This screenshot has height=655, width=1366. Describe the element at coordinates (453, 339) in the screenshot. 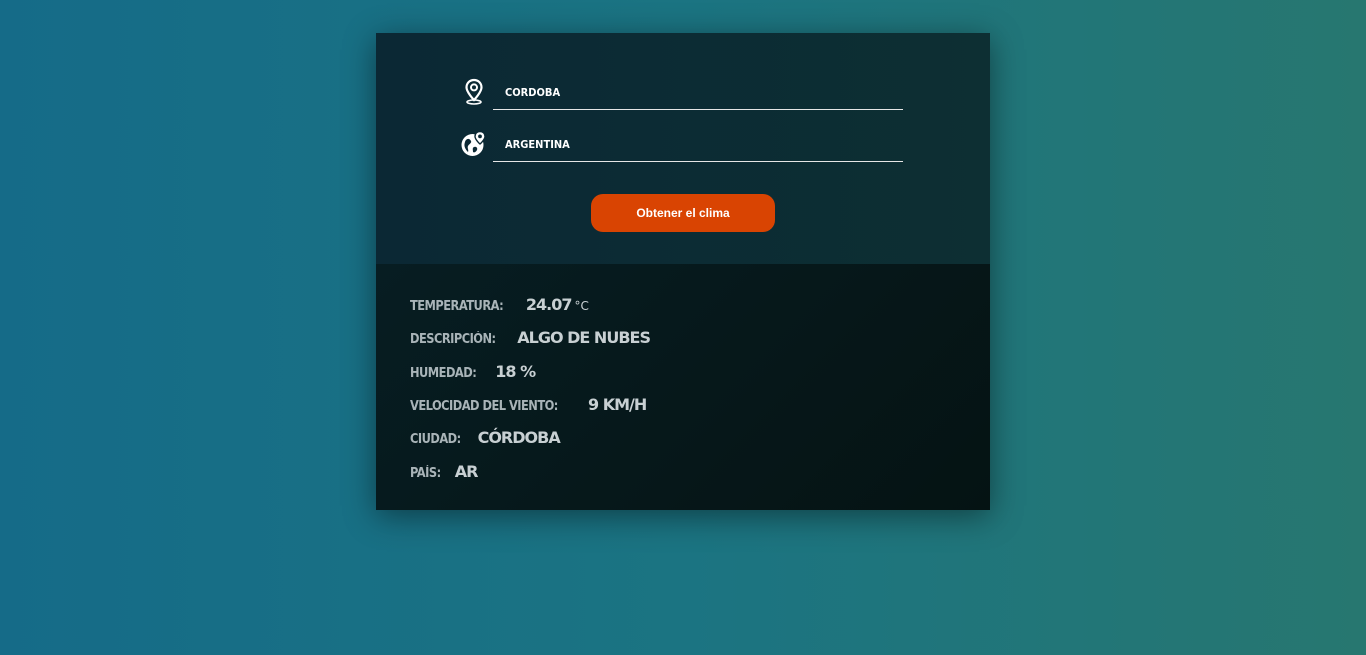

I see `description-label: Descripción:` at that location.